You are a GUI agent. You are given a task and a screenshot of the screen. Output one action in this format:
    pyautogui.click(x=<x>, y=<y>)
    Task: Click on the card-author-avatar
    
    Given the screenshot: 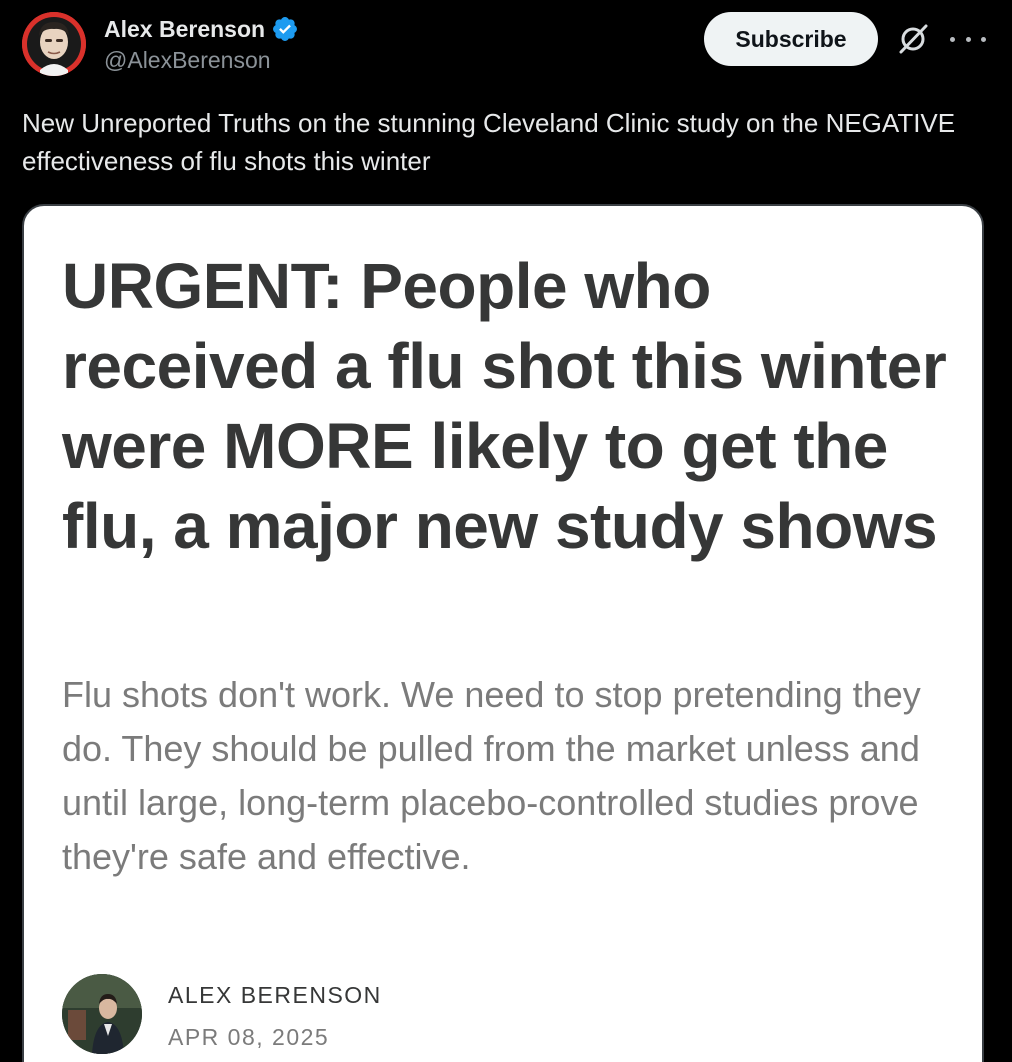 What is the action you would take?
    pyautogui.click(x=102, y=1014)
    